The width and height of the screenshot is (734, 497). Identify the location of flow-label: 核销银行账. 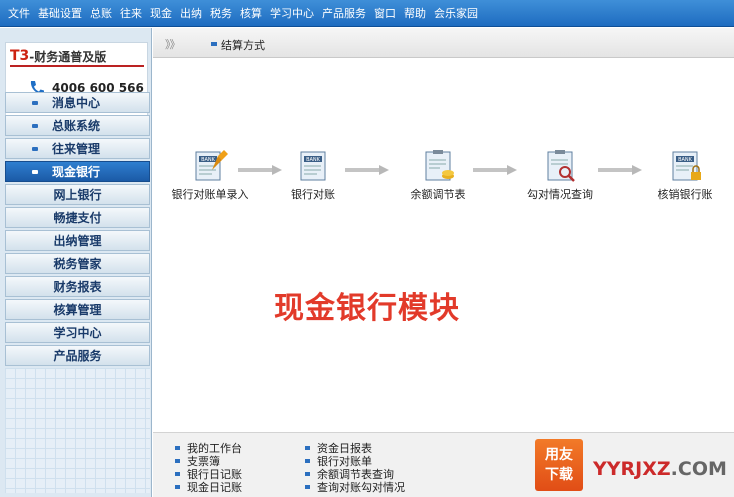
(685, 194).